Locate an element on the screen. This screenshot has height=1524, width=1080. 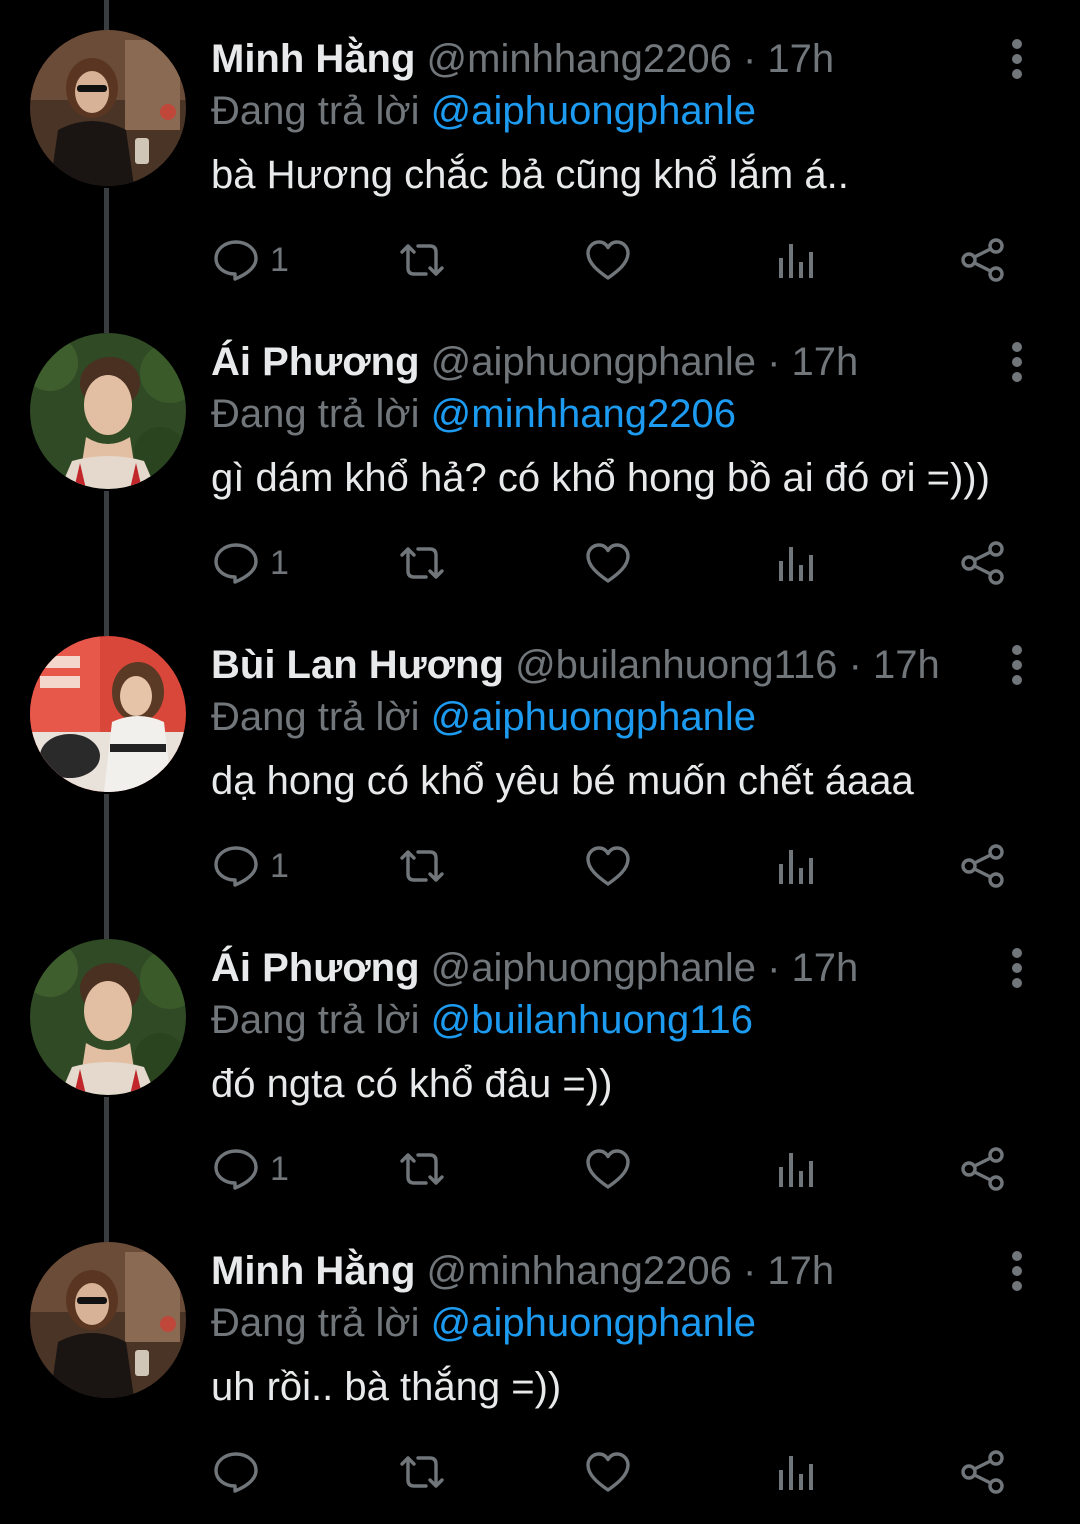
tweet-text: đó ngta có khổ đâu =)) is located at coordinates (412, 1084).